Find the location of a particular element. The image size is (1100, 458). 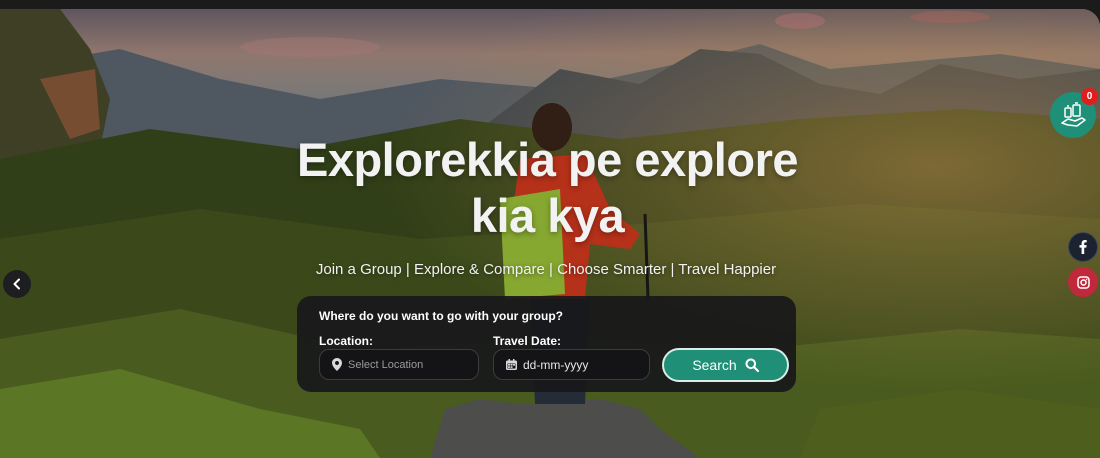

group-travel-icon is located at coordinates (1073, 114).